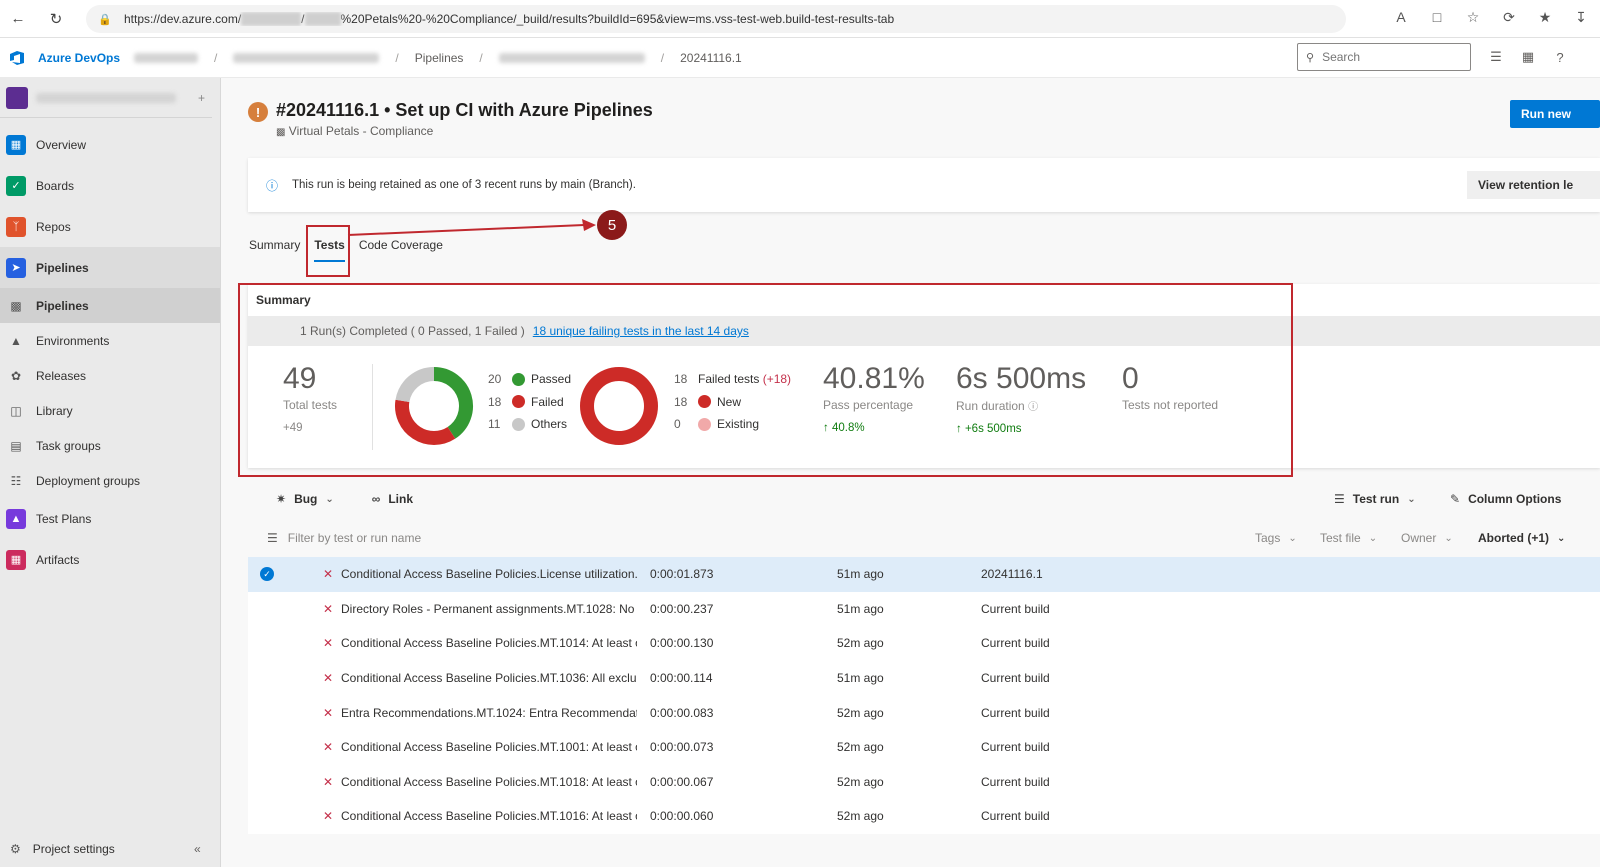 The image size is (1600, 867). I want to click on sidebar-subitem-pipelines: ▩ Pipelines, so click(110, 305).